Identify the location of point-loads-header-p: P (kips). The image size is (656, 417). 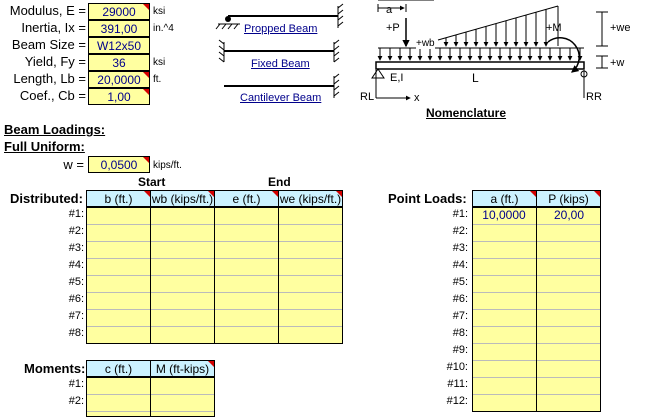
(568, 198).